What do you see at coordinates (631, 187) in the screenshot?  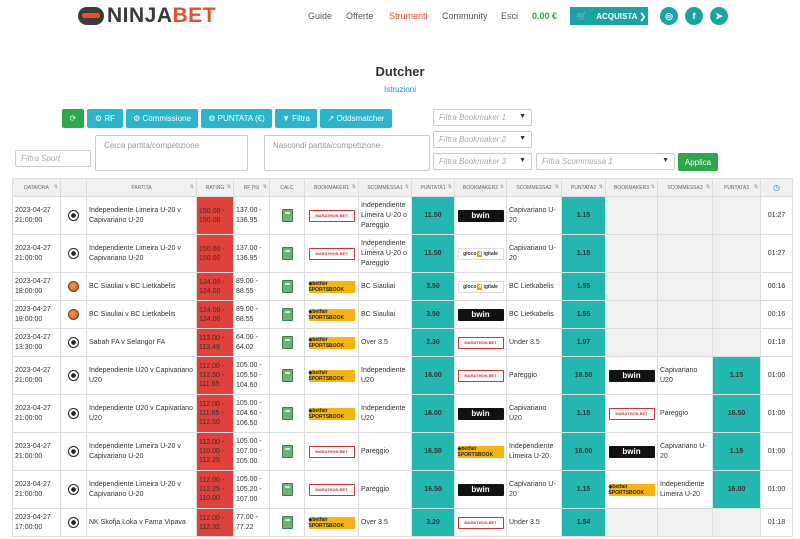 I see `column-header: BOOKMAKER3 ⇅` at bounding box center [631, 187].